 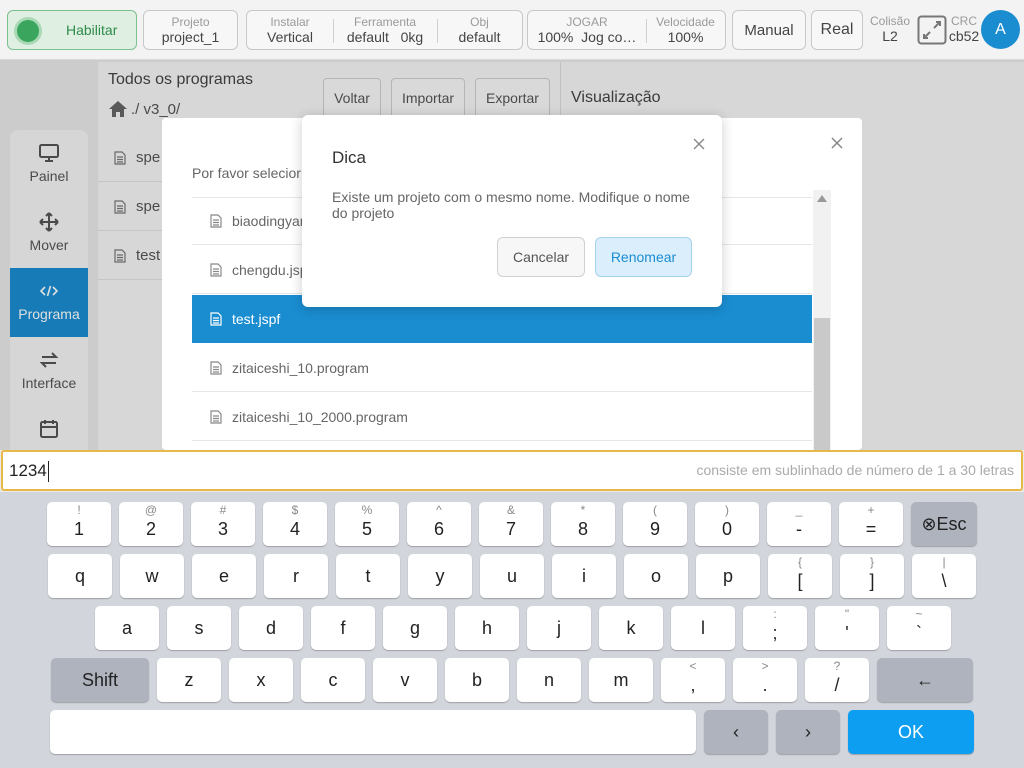 I want to click on file-list-scrollbar, so click(x=822, y=320).